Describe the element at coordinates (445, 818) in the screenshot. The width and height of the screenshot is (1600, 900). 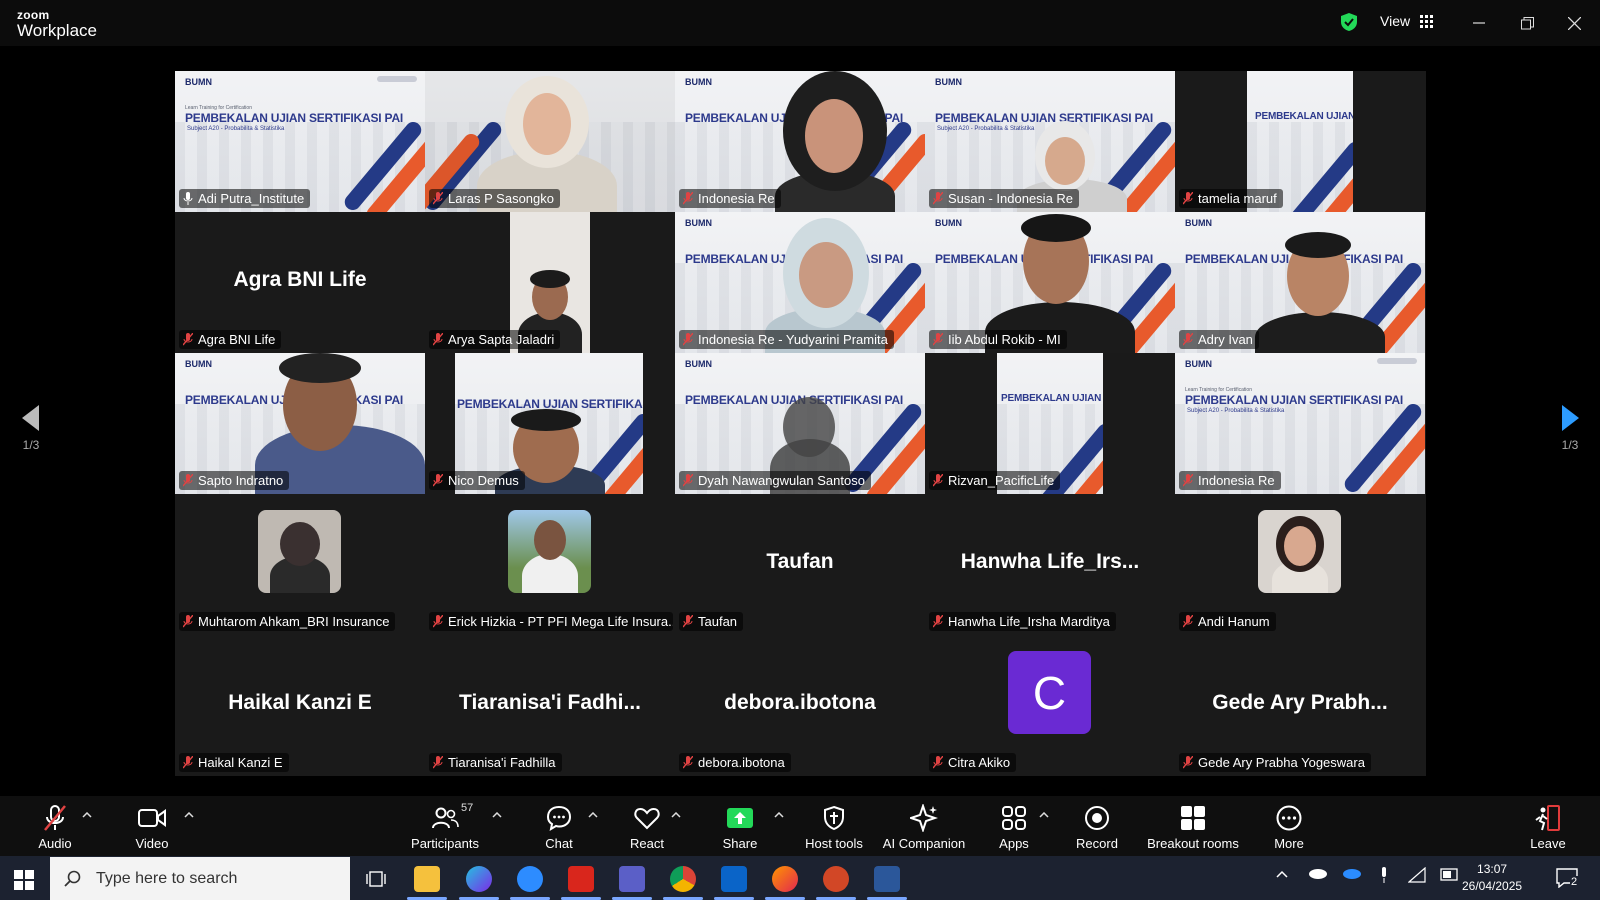
I see `participants-icon` at that location.